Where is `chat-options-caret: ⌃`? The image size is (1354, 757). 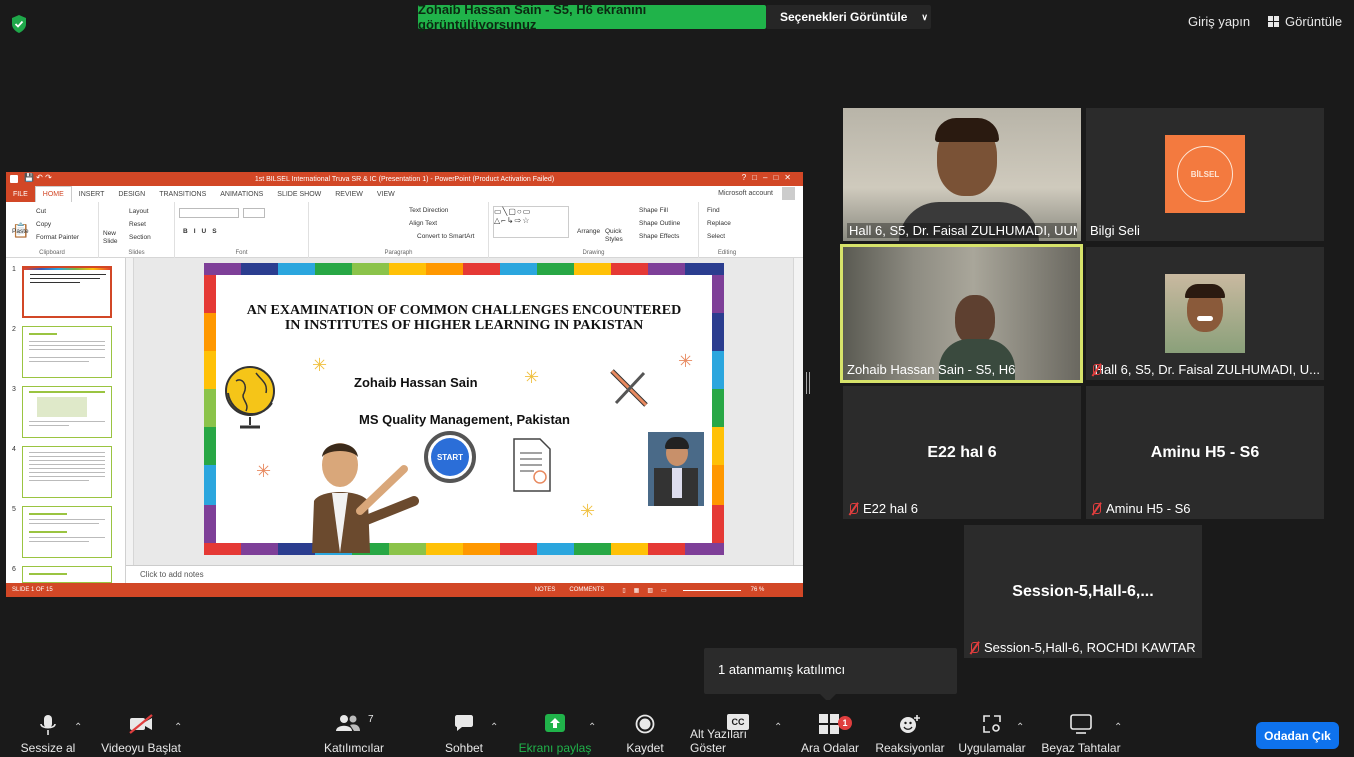 chat-options-caret: ⌃ is located at coordinates (494, 727).